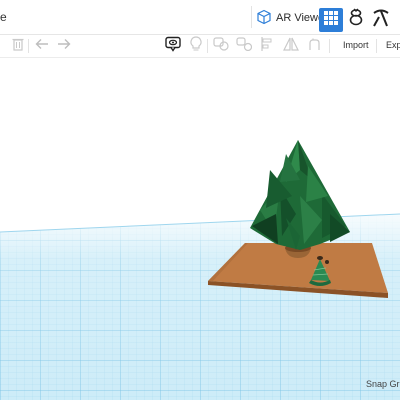 This screenshot has height=405, width=400. Describe the element at coordinates (383, 384) in the screenshot. I see `snap-grid-label: Snap Gri` at that location.